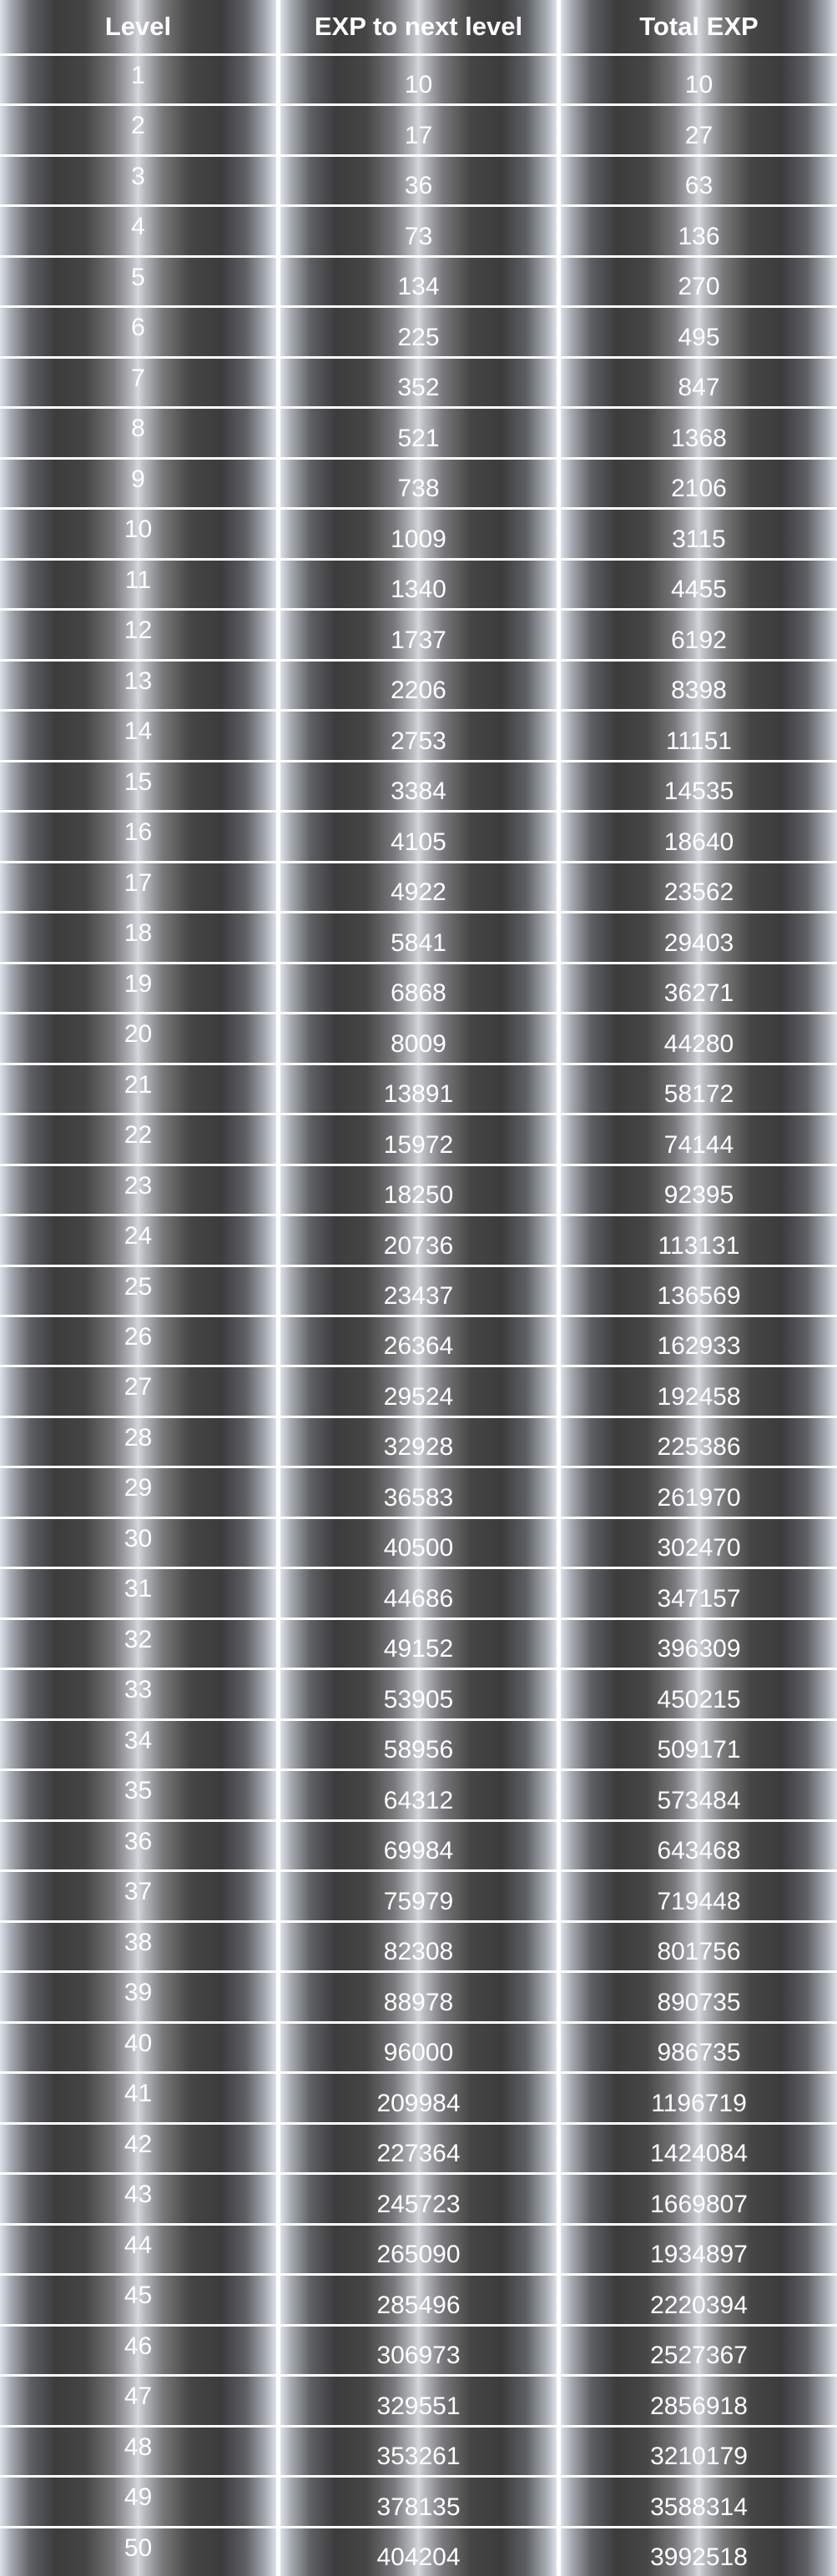  I want to click on total-exp-cell: 1934897, so click(699, 2249).